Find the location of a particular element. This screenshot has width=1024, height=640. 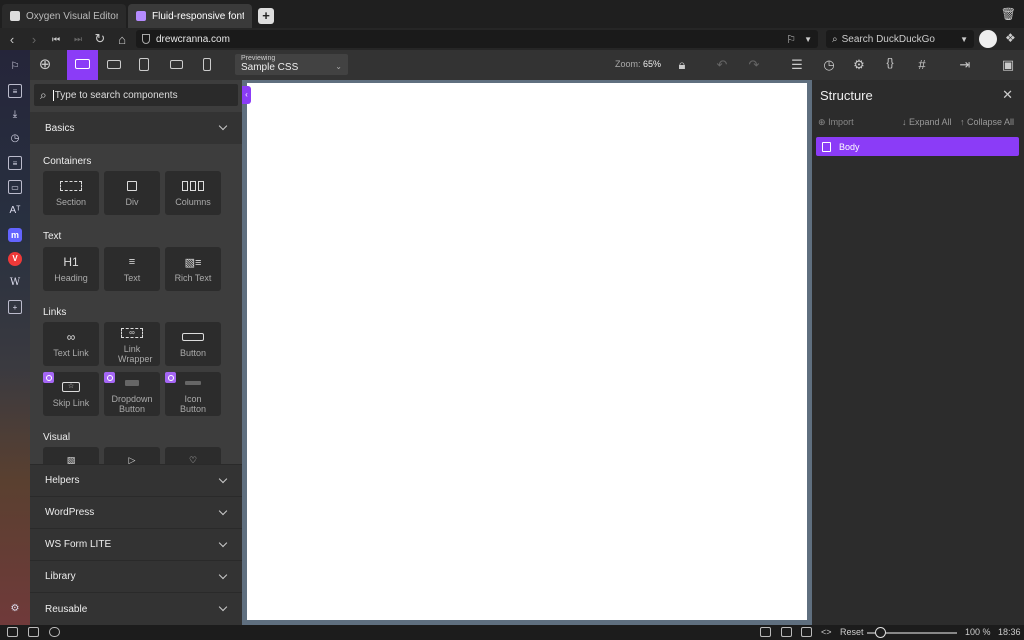

add-component-icon: ⊕ is located at coordinates (45, 64).